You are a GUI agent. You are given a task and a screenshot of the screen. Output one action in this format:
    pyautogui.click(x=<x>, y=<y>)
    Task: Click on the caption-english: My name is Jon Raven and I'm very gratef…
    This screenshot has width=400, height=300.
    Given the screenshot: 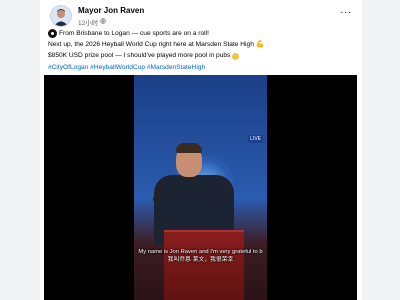 What is the action you would take?
    pyautogui.click(x=200, y=252)
    